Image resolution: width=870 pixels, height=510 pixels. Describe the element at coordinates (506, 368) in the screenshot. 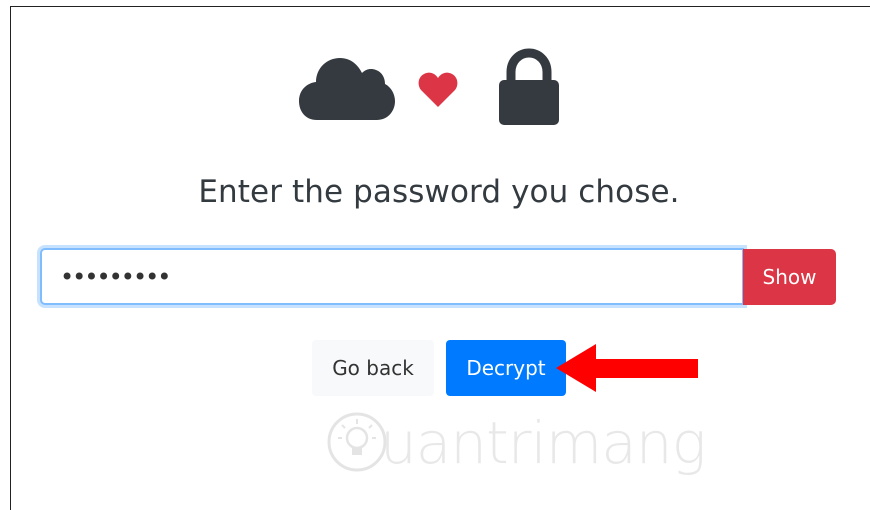

I see `decrypt-button: Decrypt` at that location.